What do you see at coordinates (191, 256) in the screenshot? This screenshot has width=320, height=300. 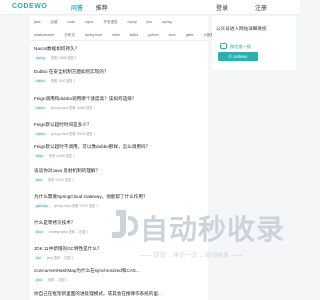 I see `watermark-subtitle: —— 提交 →来访一次 →自动收录 ——` at bounding box center [191, 256].